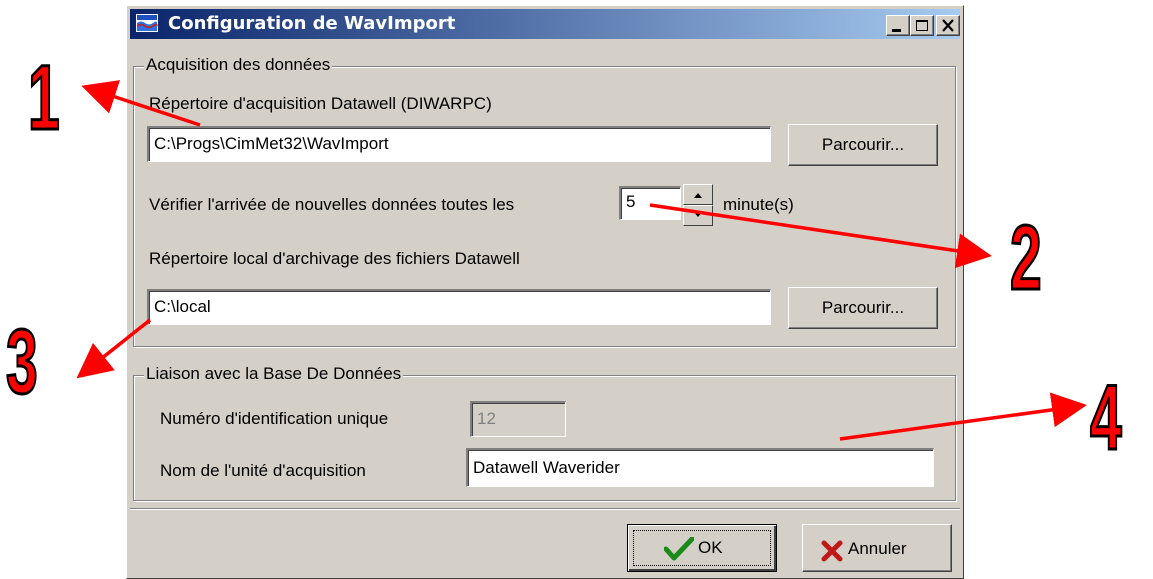 This screenshot has width=1153, height=579. Describe the element at coordinates (1026, 258) in the screenshot. I see `callout-number-2: 2` at that location.